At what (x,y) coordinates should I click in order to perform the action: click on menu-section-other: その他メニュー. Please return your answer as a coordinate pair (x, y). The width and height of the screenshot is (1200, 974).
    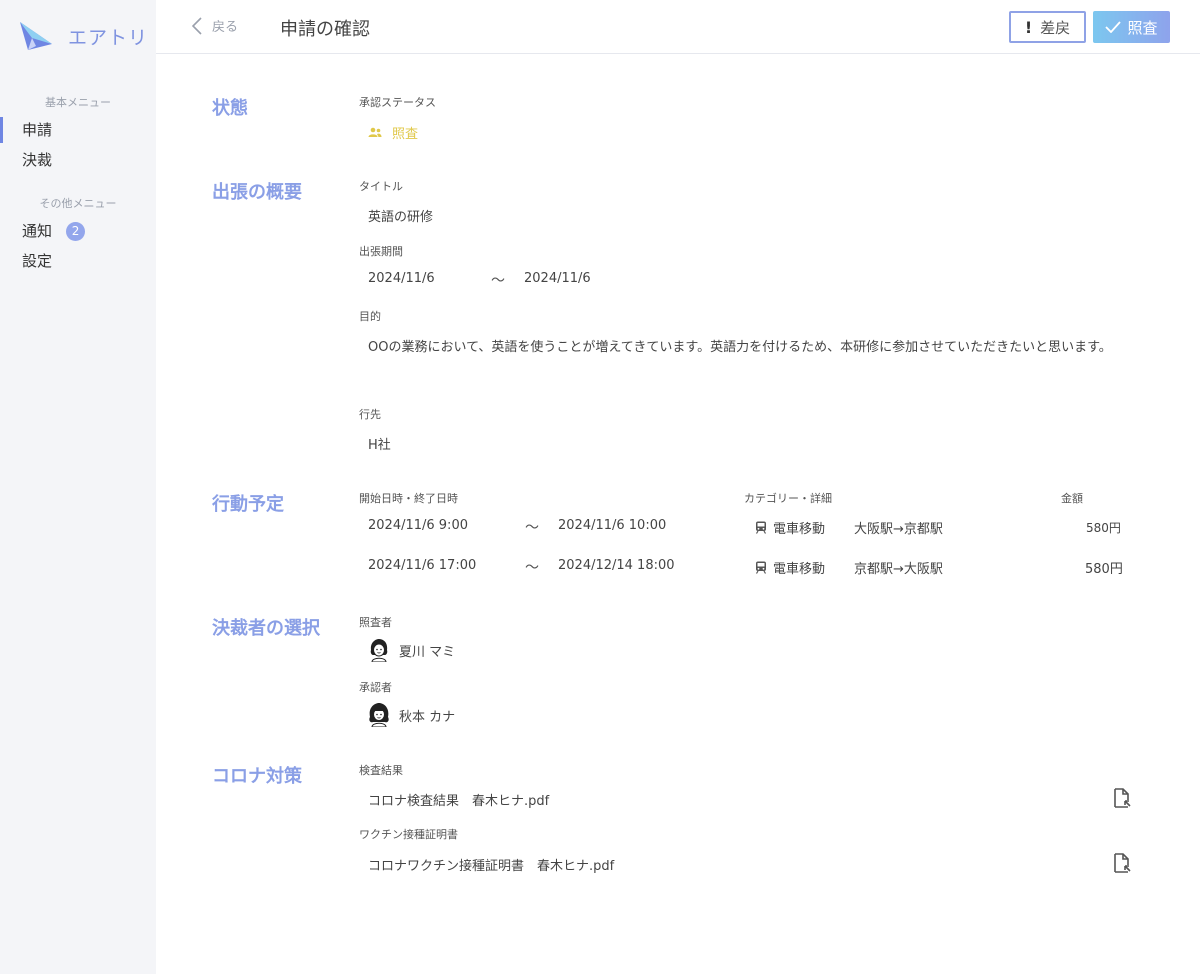
    Looking at the image, I should click on (78, 203).